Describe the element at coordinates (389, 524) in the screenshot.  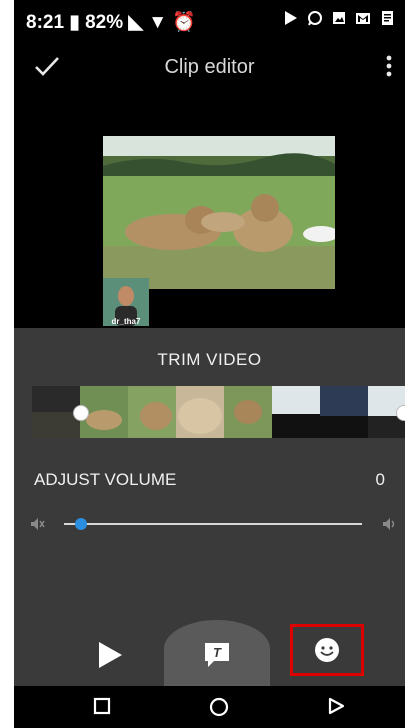
I see `volume-icon` at that location.